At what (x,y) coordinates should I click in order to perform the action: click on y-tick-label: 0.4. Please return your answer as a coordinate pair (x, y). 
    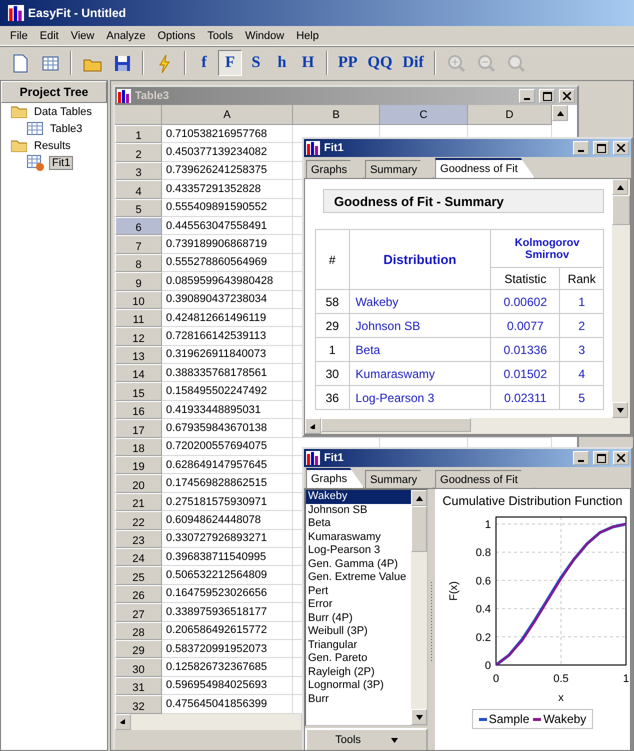
    Looking at the image, I should click on (483, 610).